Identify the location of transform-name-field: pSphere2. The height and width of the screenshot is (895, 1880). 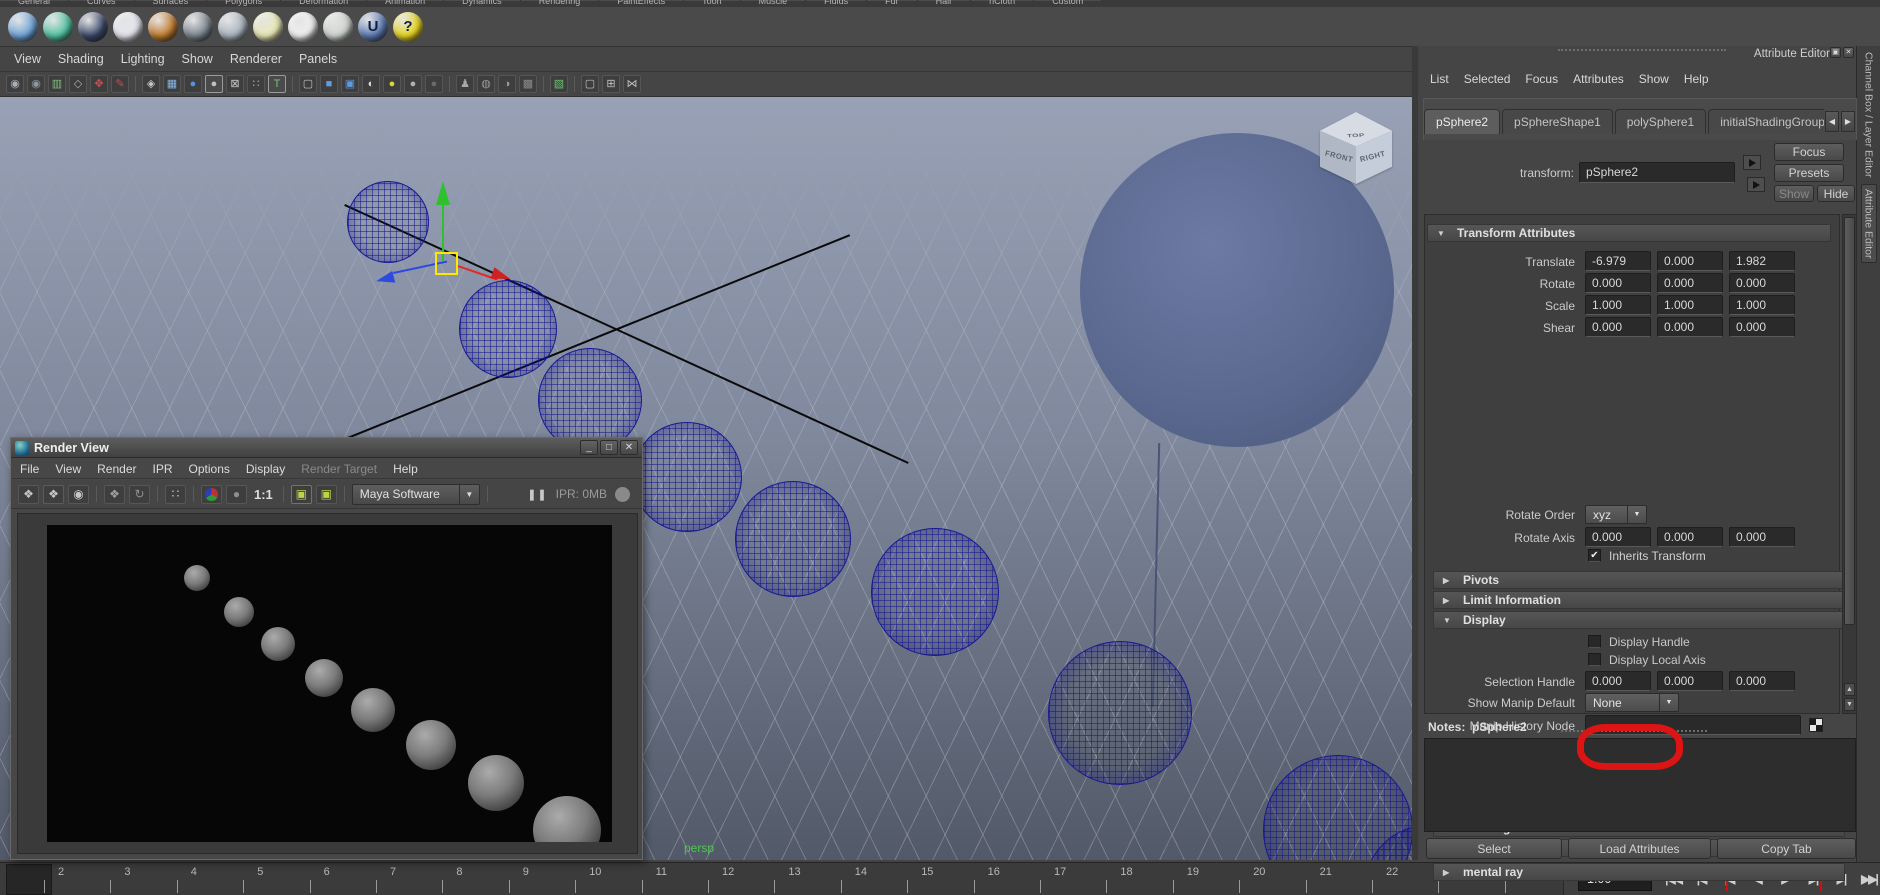
(1657, 172).